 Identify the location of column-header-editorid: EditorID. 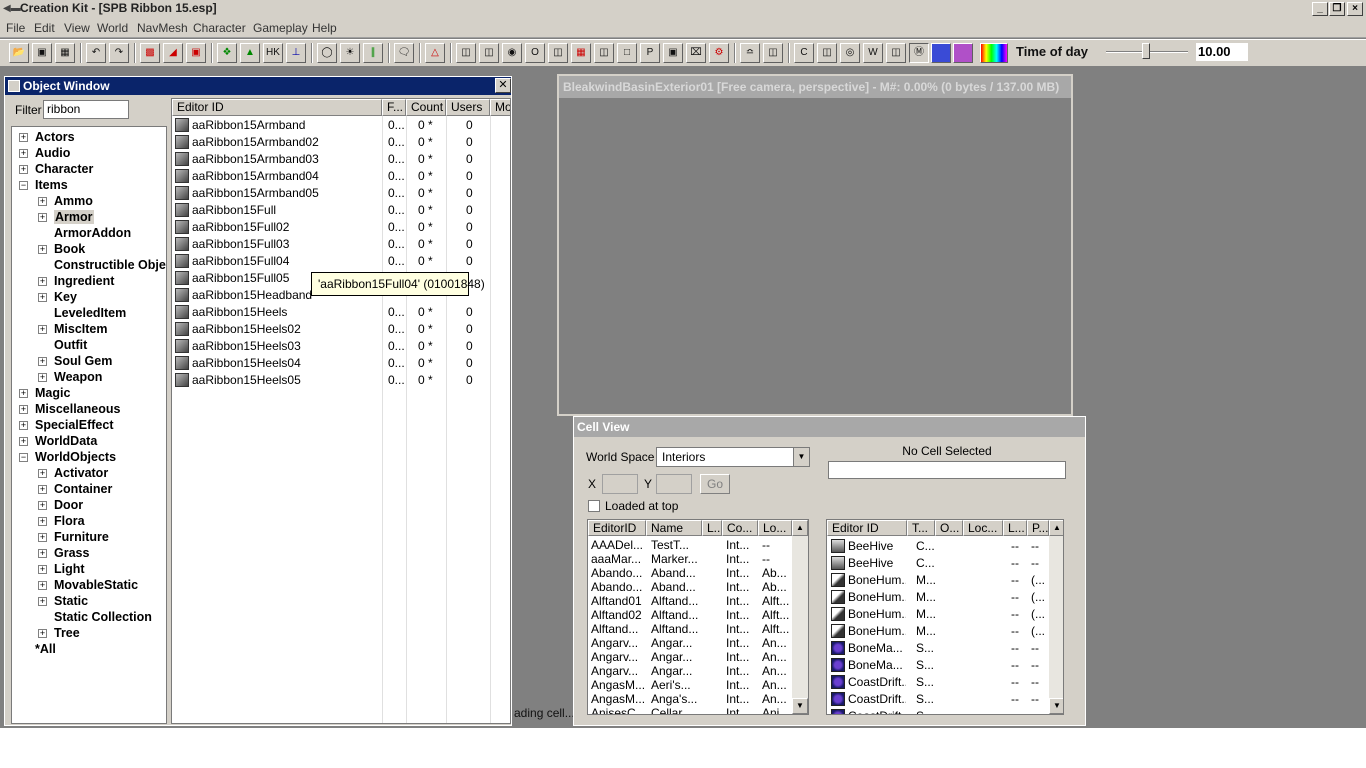
(617, 528).